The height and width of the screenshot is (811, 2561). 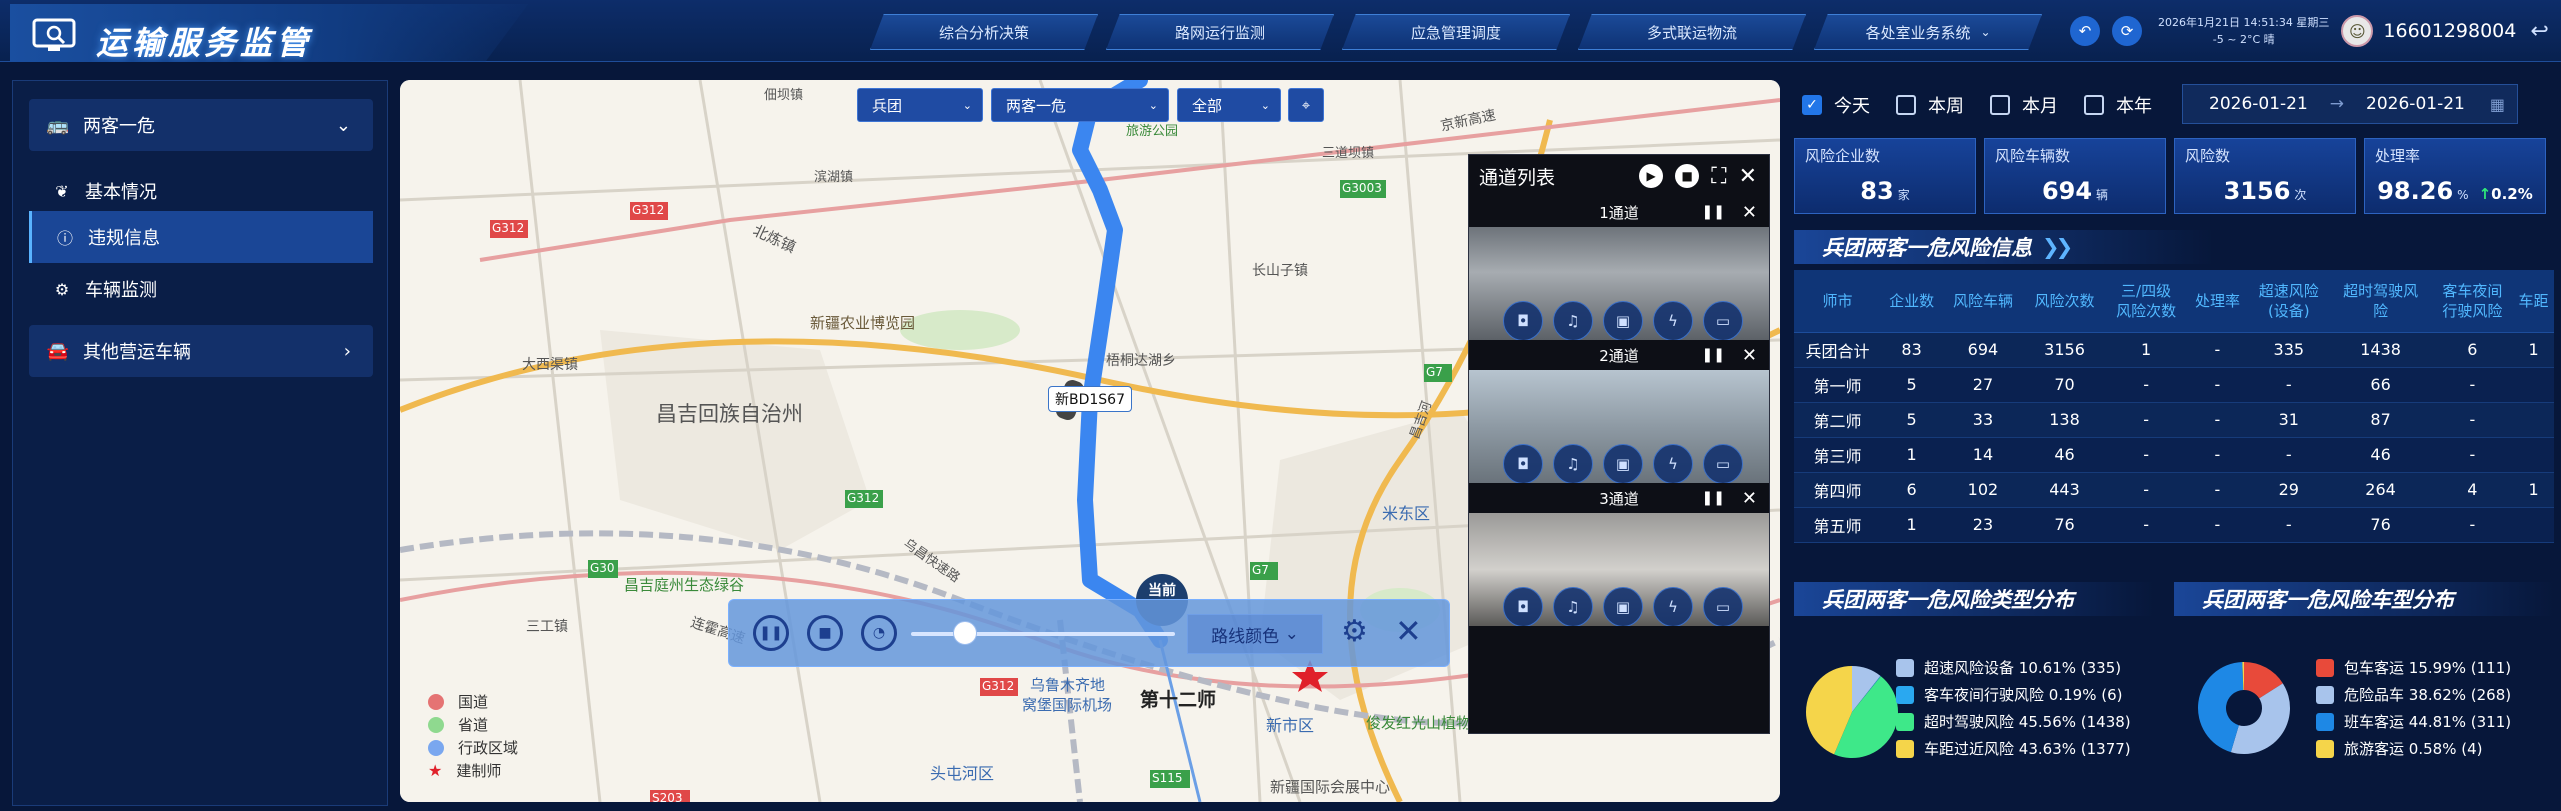 I want to click on legend-pct: 43.63%, so click(x=2047, y=748).